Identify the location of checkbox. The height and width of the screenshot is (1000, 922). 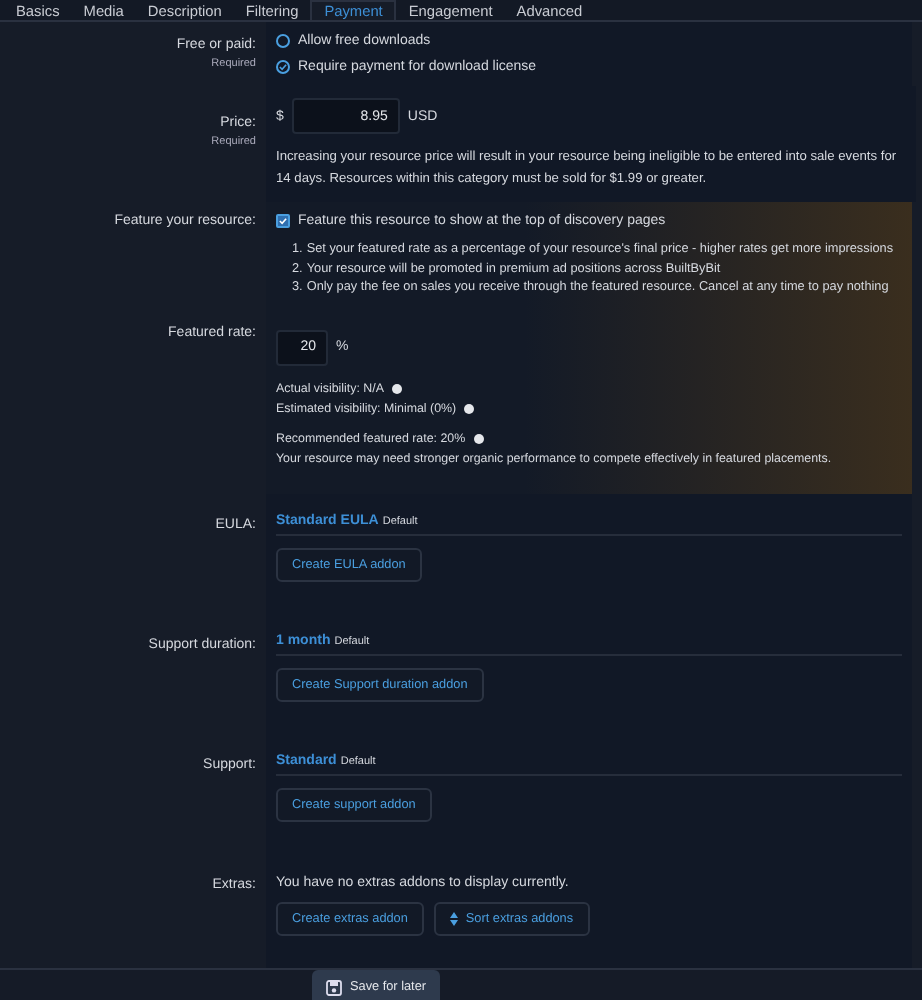
(283, 221).